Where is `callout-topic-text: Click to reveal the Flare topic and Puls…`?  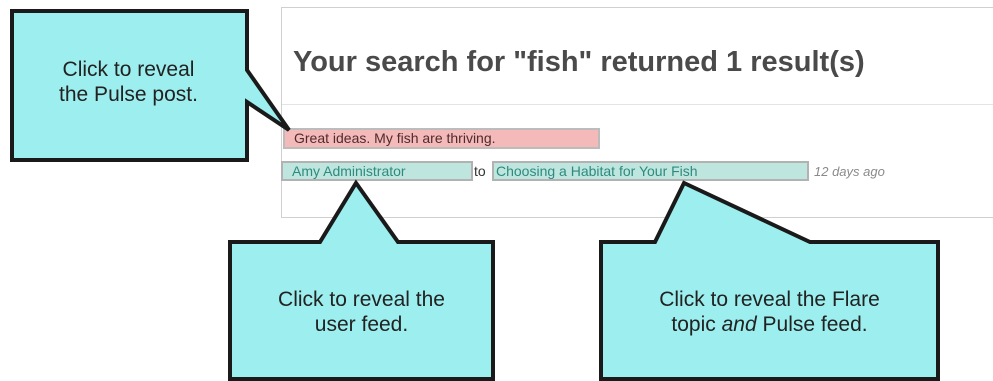
callout-topic-text: Click to reveal the Flare topic and Puls… is located at coordinates (769, 312).